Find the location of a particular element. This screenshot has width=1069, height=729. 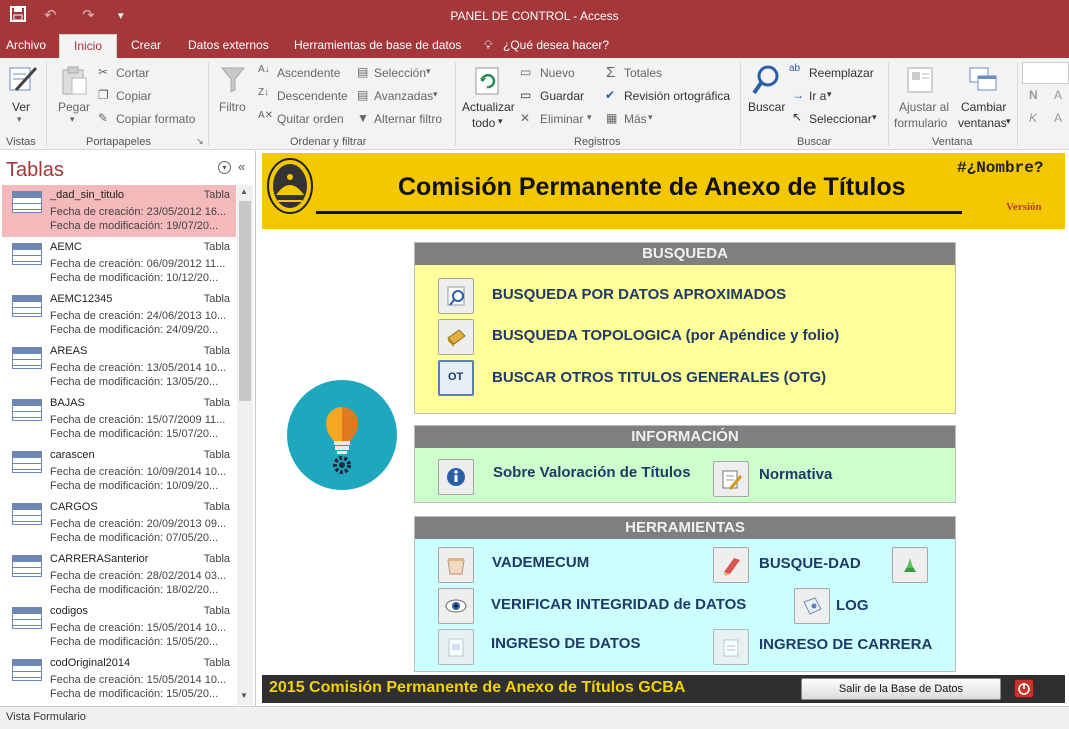

tell-me-input: ¿Qué desea hacer? is located at coordinates (556, 45).